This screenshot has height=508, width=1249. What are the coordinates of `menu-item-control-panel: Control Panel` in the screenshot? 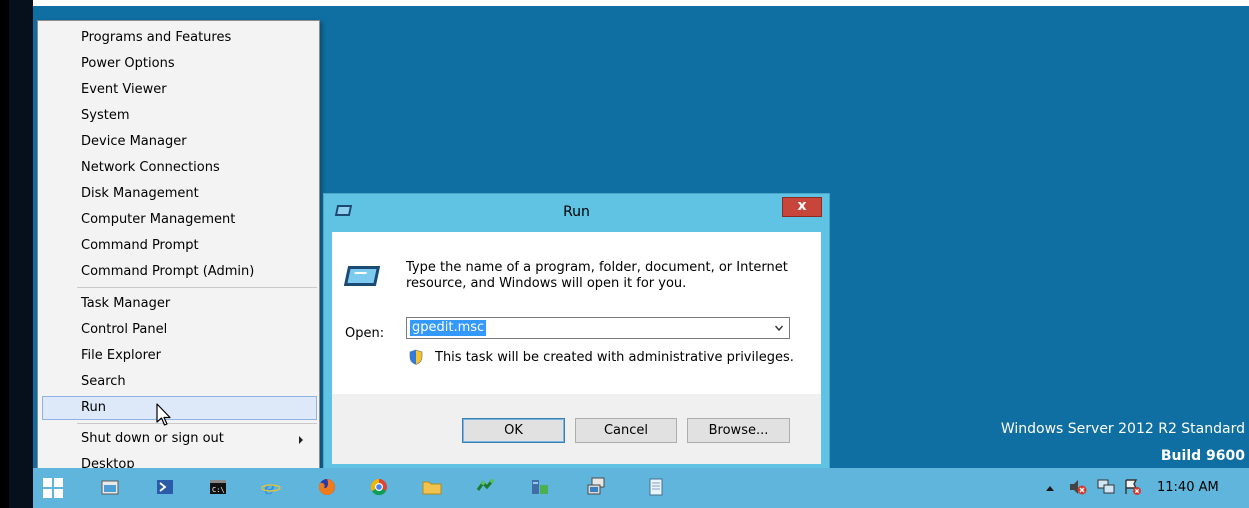 It's located at (179, 330).